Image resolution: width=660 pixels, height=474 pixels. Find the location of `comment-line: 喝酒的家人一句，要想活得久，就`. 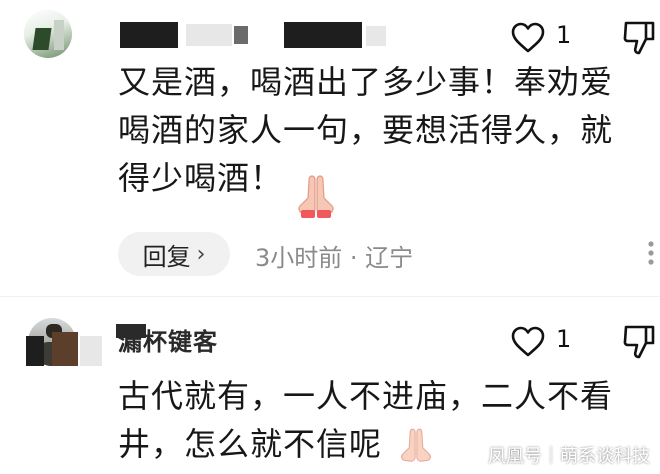

comment-line: 喝酒的家人一句，要想活得久，就 is located at coordinates (366, 130).